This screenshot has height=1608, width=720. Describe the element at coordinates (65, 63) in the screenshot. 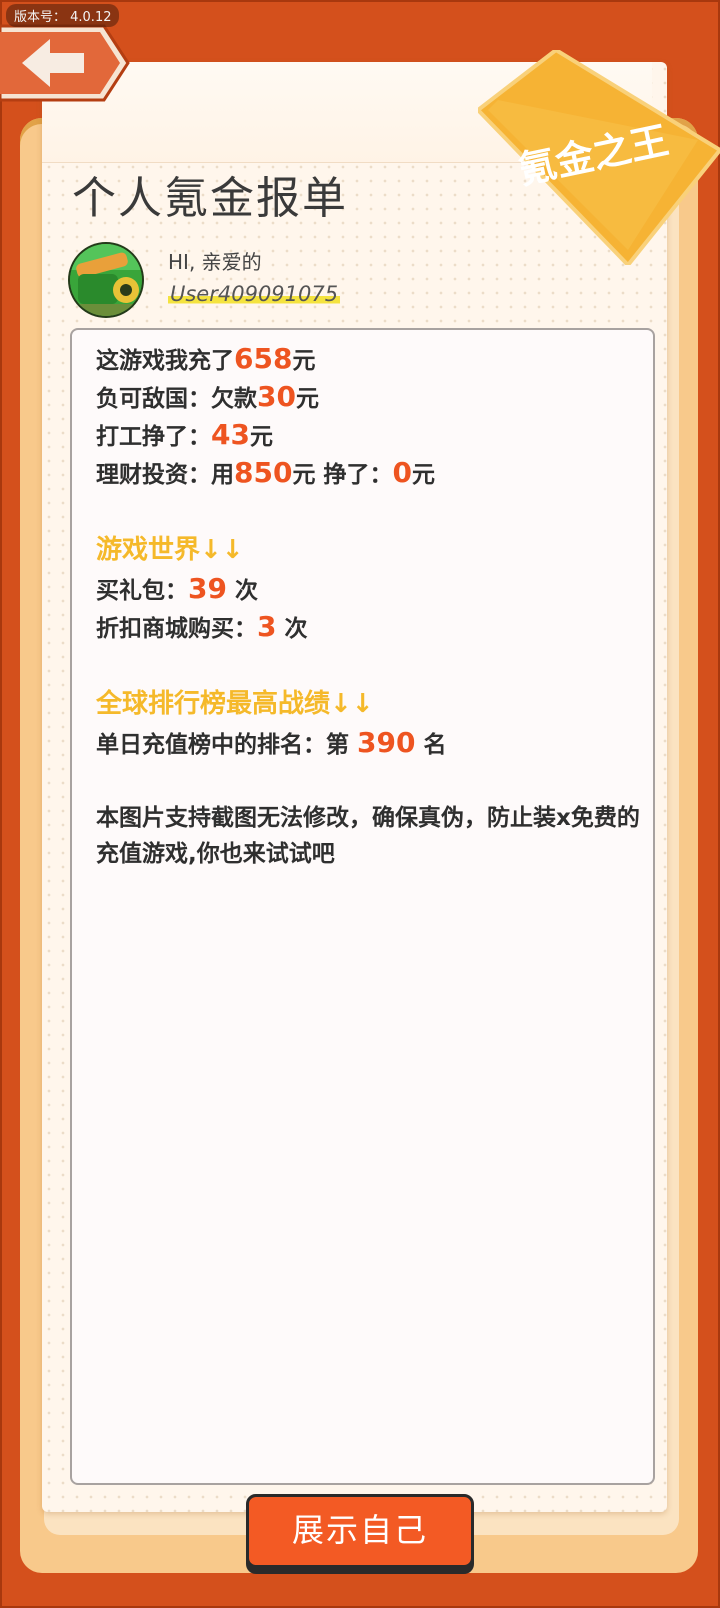

I see `back-button` at that location.